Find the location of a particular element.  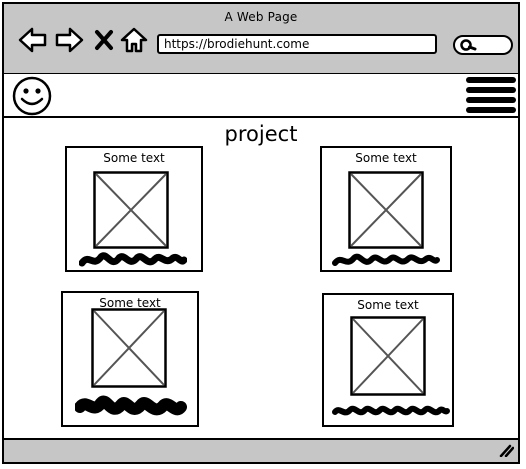

search-icon is located at coordinates (468, 45).